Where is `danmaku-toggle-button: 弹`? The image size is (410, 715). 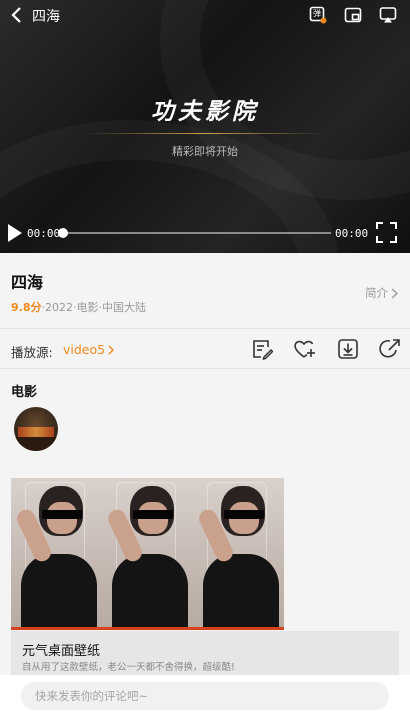 danmaku-toggle-button: 弹 is located at coordinates (318, 15).